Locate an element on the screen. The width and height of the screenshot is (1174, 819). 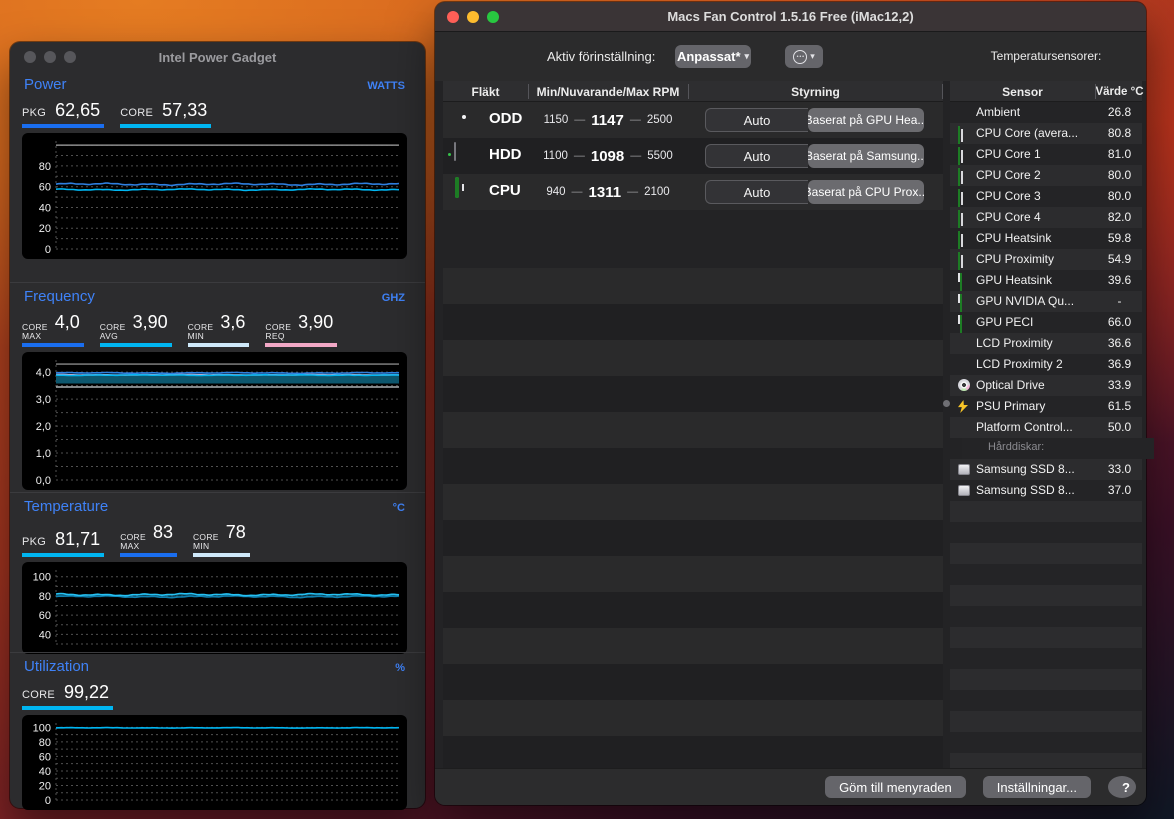
svg-text: 20 is located at coordinates (45, 786).